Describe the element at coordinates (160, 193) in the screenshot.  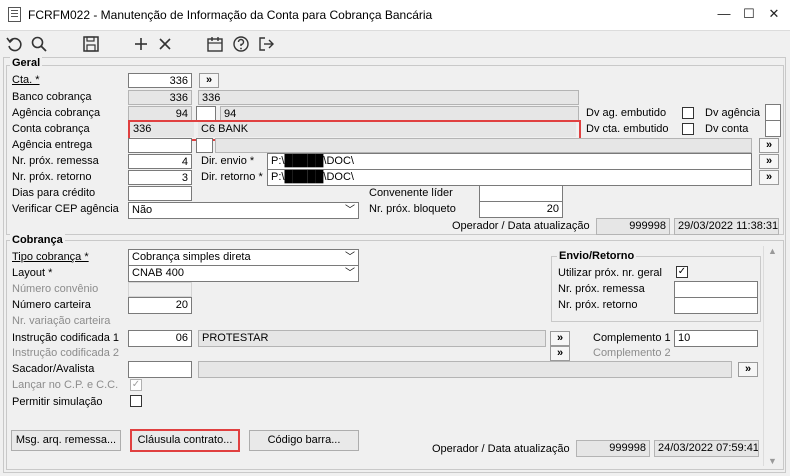
I see `dias-credito-input` at that location.